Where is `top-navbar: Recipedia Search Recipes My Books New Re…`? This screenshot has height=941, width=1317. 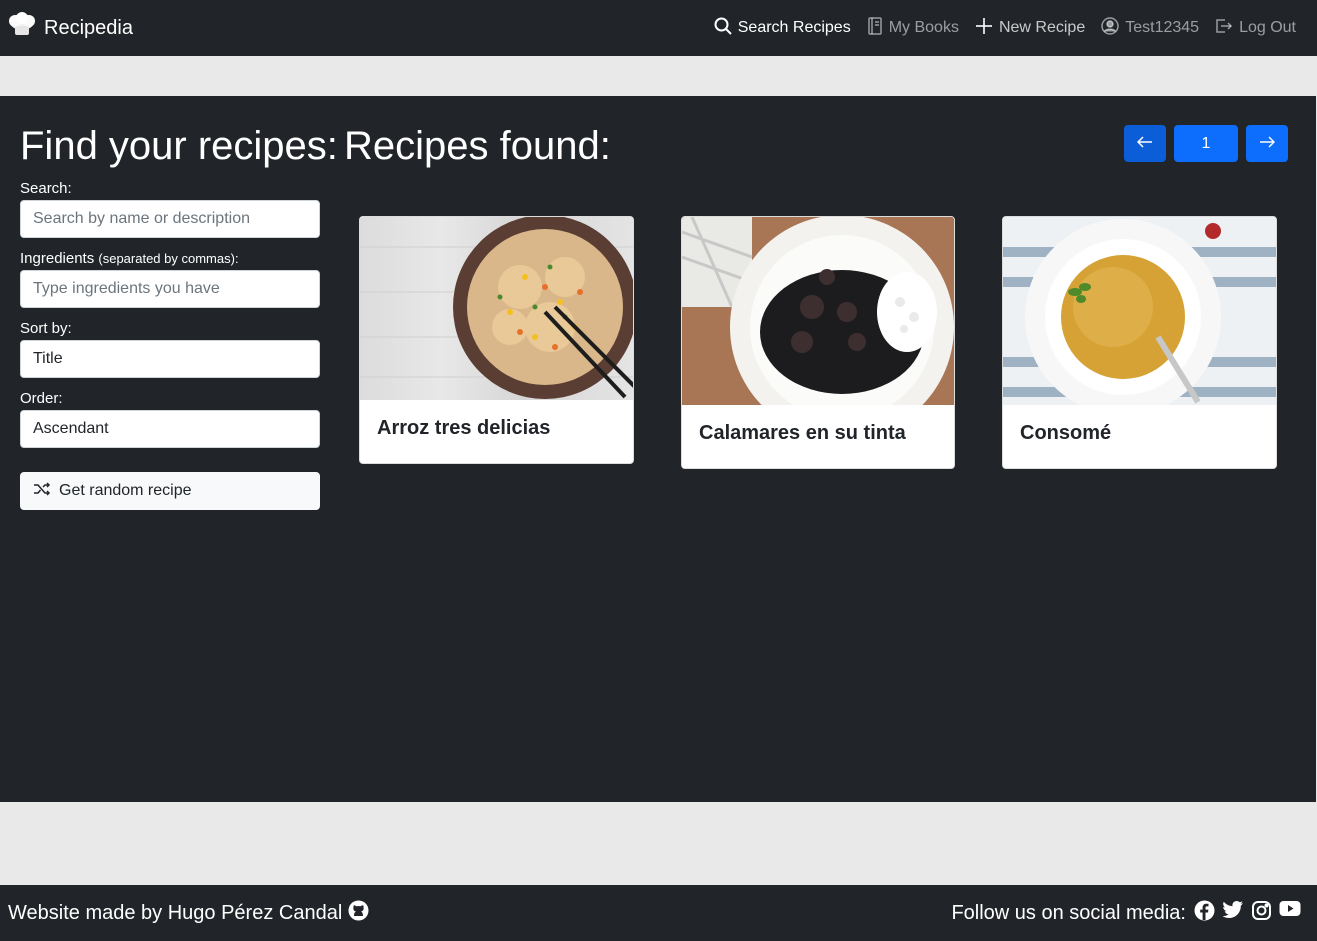
top-navbar: Recipedia Search Recipes My Books New Re… is located at coordinates (658, 28).